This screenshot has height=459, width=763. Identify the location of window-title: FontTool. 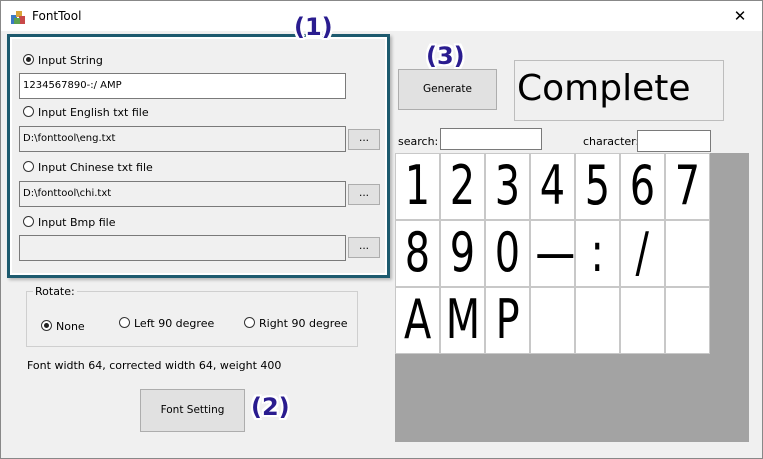
(57, 16).